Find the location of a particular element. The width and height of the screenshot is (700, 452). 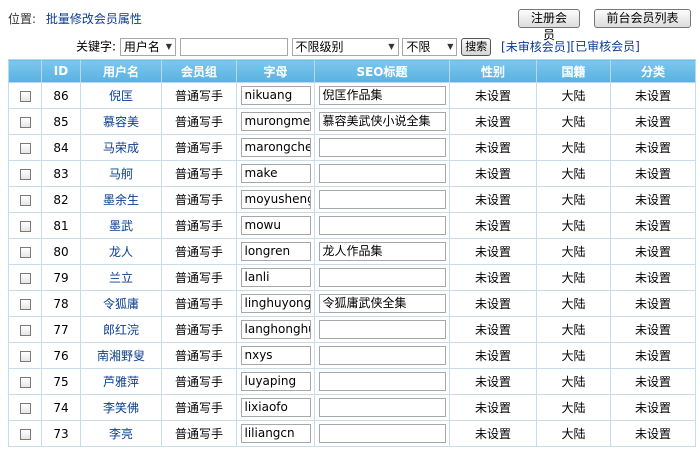

audited-members-link: [已审核会员] is located at coordinates (604, 47).